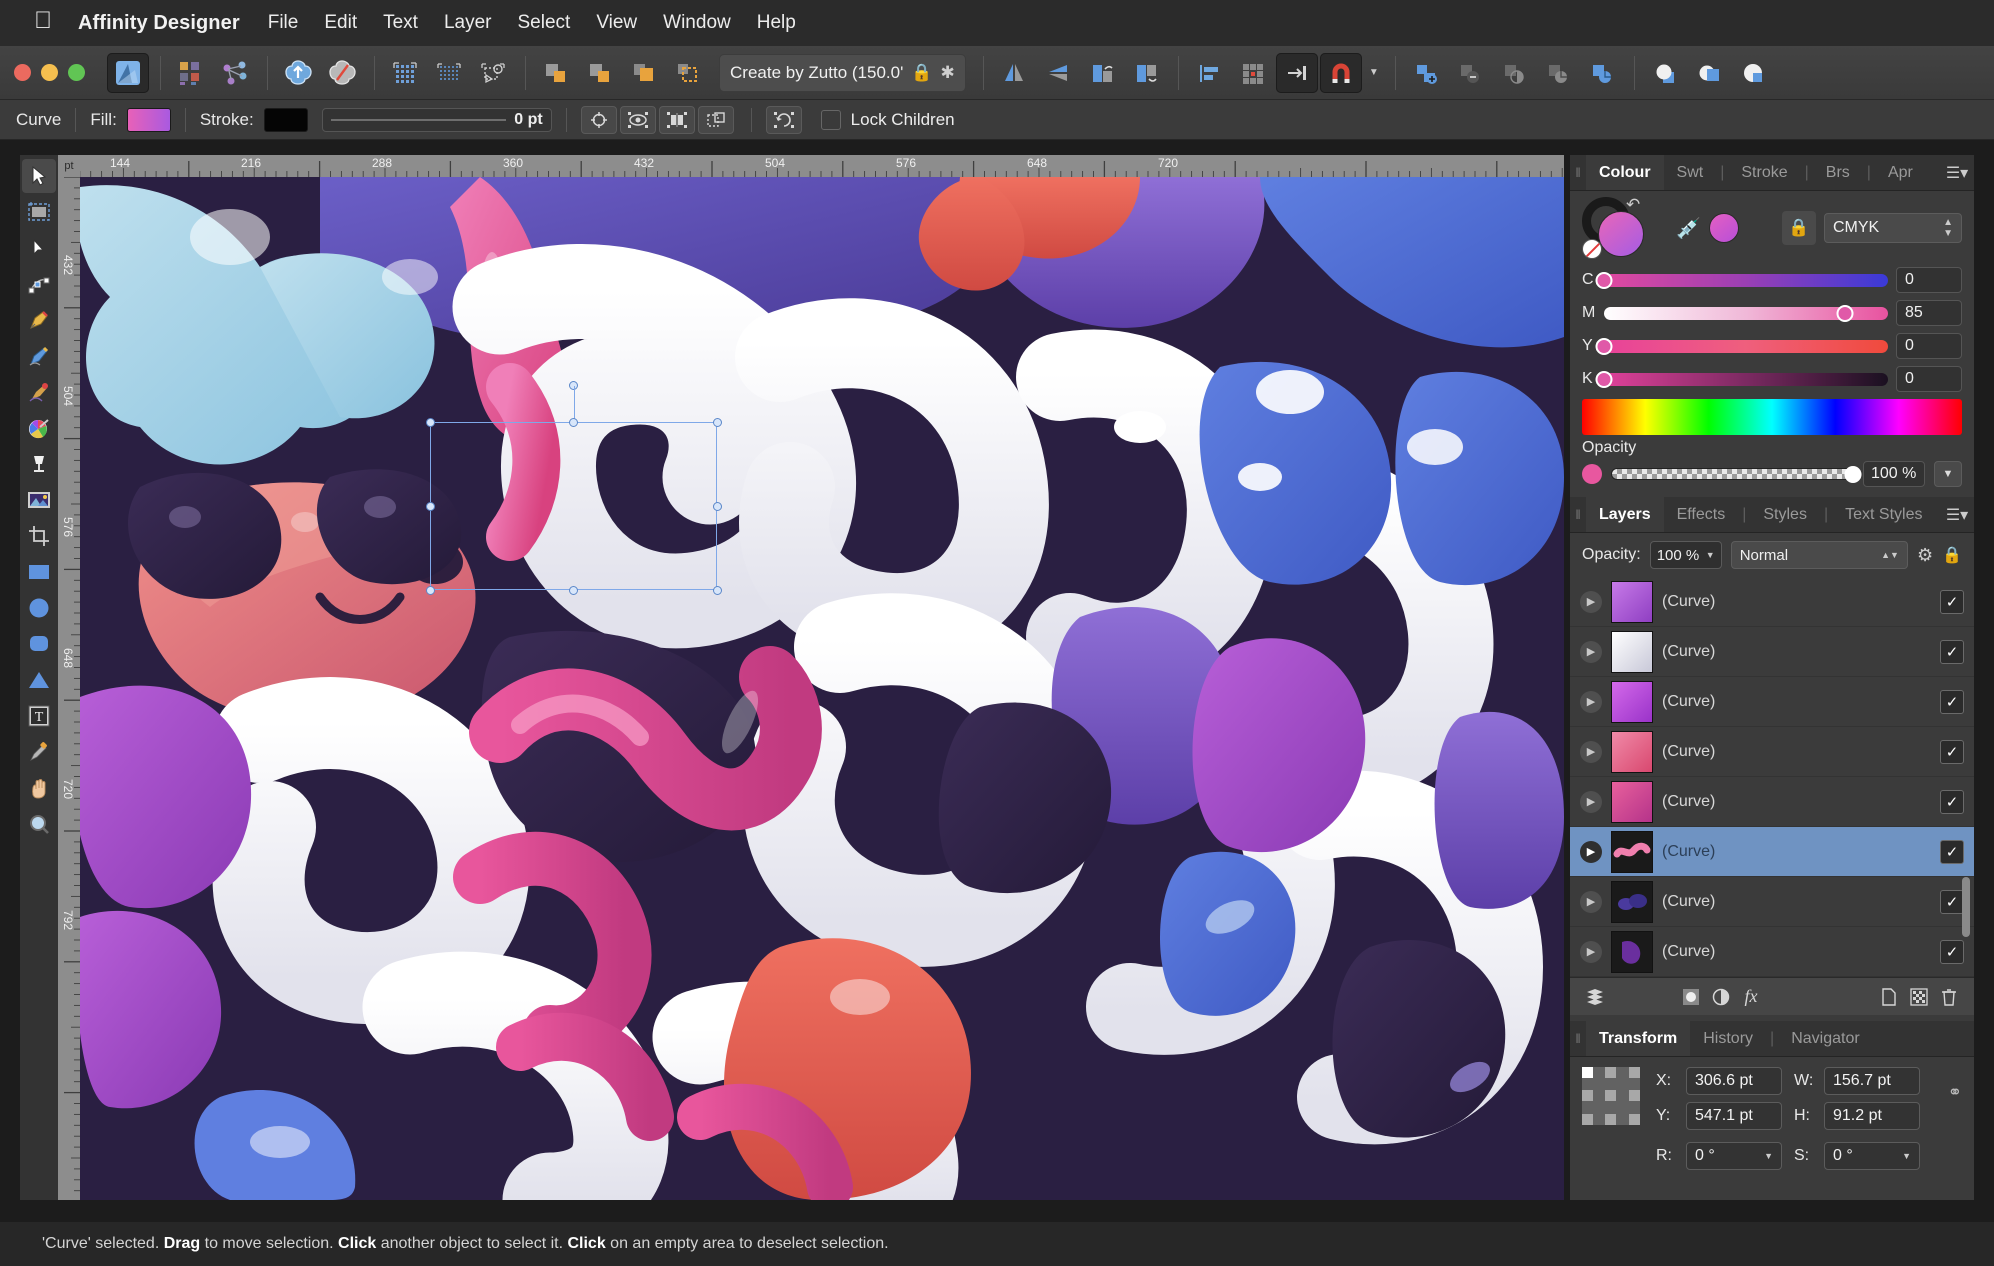 This screenshot has height=1266, width=1994. I want to click on toolbar-geometry-subtract, so click(1470, 73).